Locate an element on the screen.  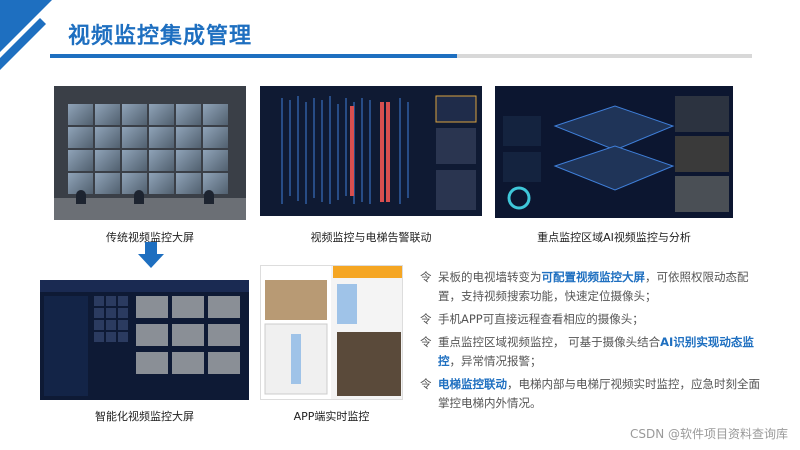
bullet-text: 呆板的电视墙转变为 is located at coordinates (490, 277).